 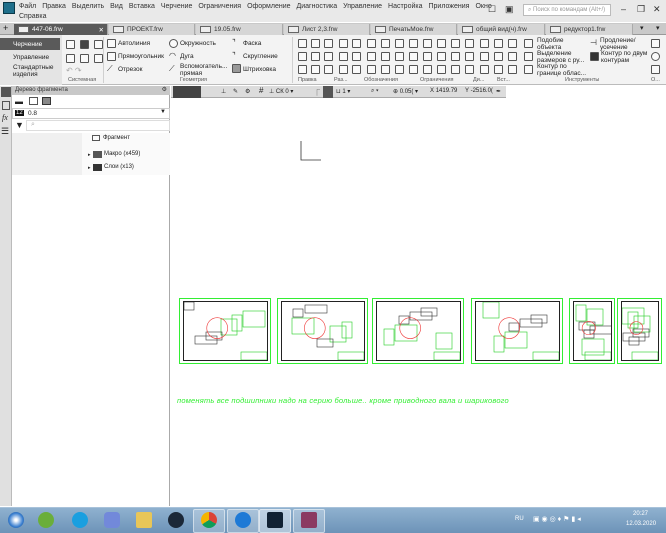 What do you see at coordinates (84, 44) in the screenshot?
I see `open-folder-icon` at bounding box center [84, 44].